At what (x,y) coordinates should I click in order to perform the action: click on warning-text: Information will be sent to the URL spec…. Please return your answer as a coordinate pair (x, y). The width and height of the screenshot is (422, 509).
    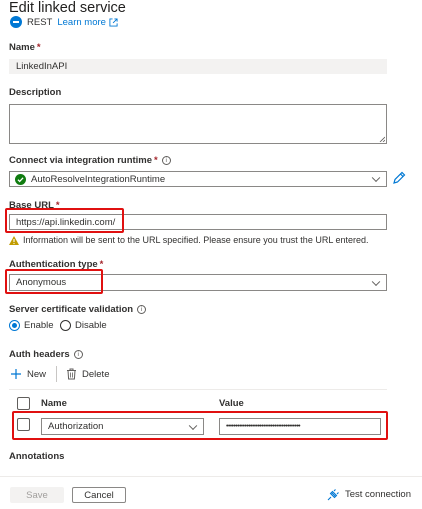
    Looking at the image, I should click on (196, 240).